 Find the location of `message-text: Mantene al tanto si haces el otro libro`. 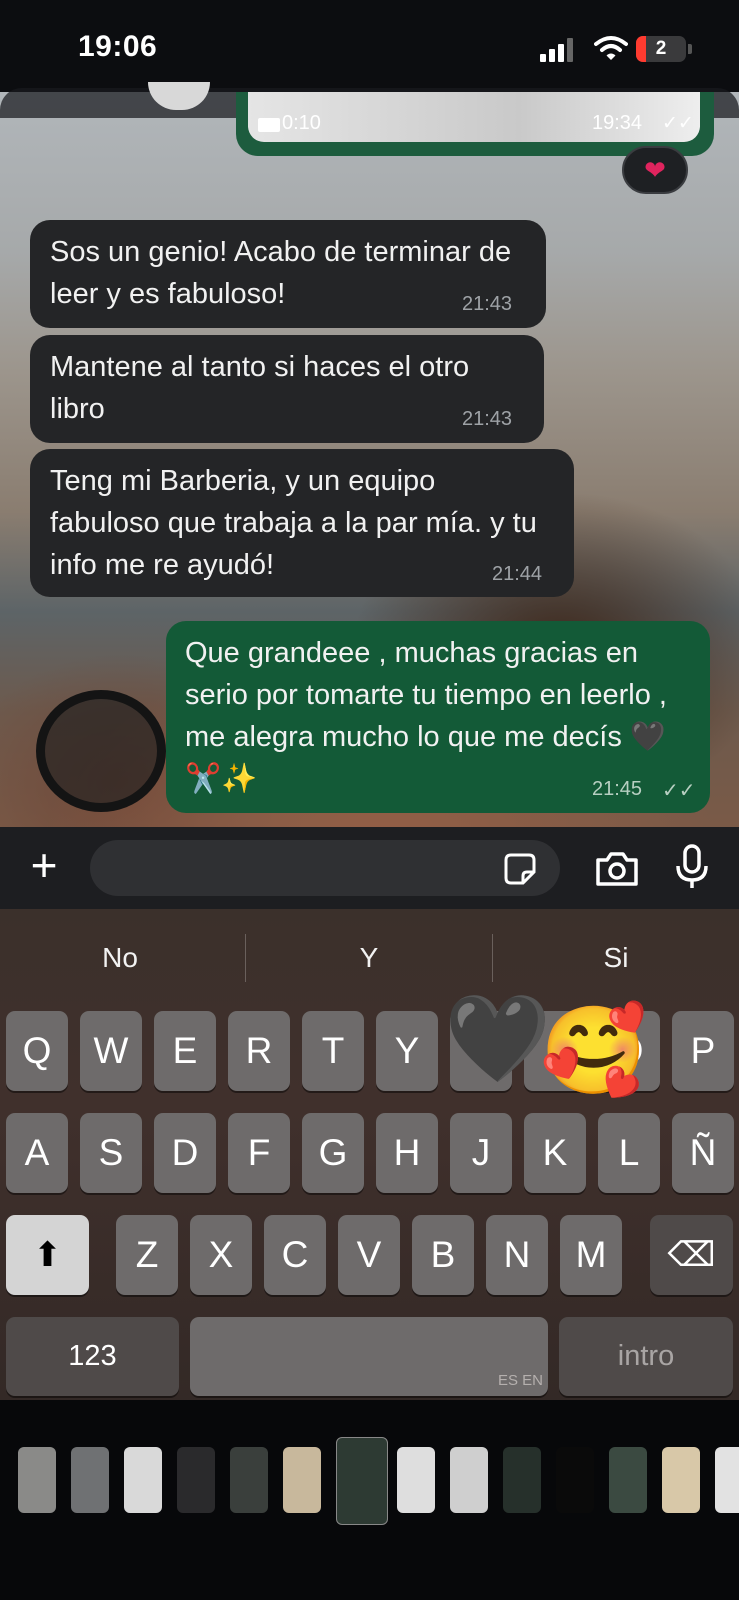

message-text: Mantene al tanto si haces el otro libro is located at coordinates (260, 388).